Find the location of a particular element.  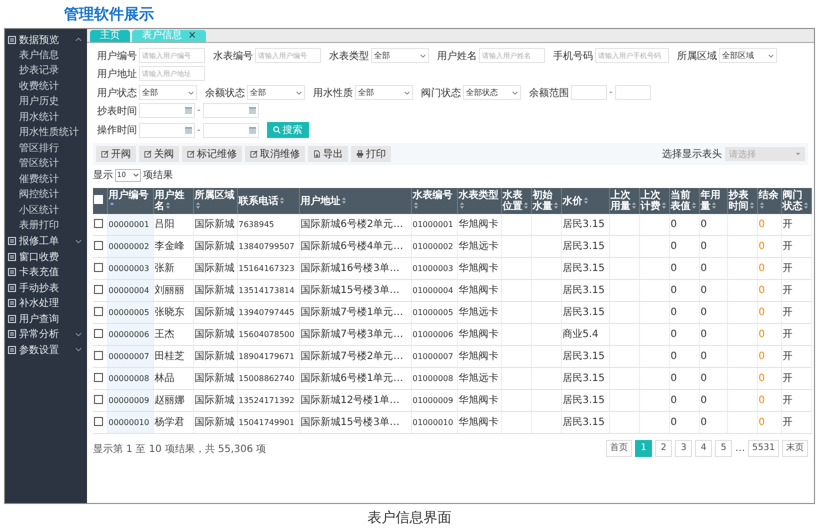

select-field: 全部状态 is located at coordinates (492, 92).